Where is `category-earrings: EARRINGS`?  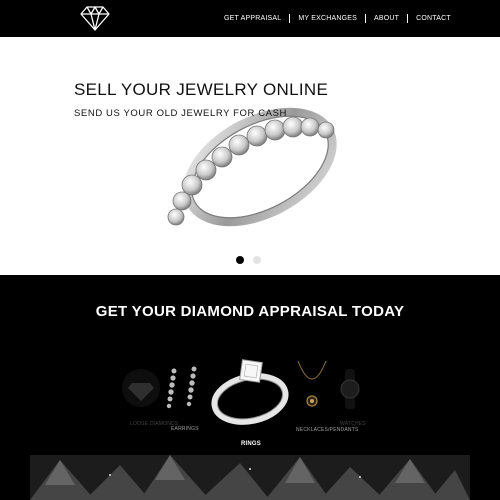 category-earrings: EARRINGS is located at coordinates (184, 398).